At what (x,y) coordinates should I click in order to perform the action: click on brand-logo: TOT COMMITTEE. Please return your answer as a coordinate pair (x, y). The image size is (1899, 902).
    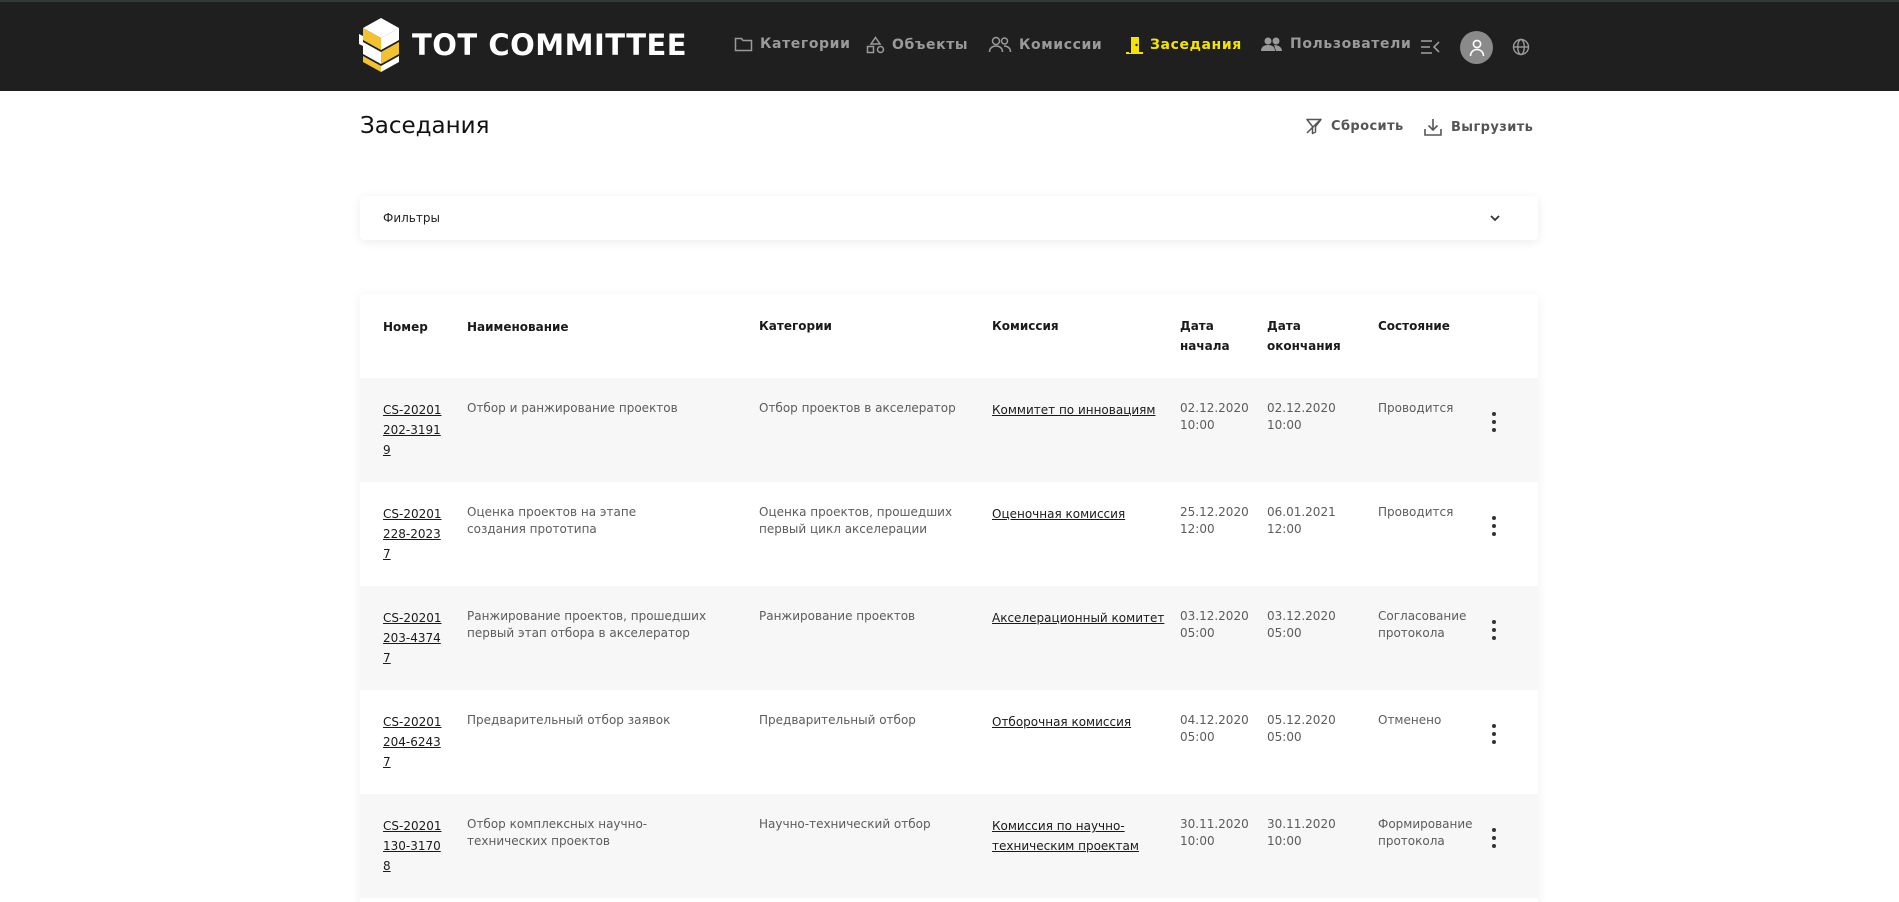
    Looking at the image, I should click on (523, 45).